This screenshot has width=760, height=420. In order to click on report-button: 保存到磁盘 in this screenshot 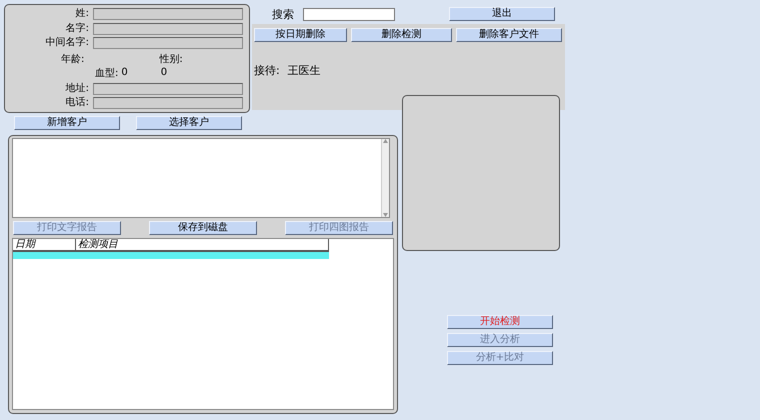, I will do `click(203, 228)`.